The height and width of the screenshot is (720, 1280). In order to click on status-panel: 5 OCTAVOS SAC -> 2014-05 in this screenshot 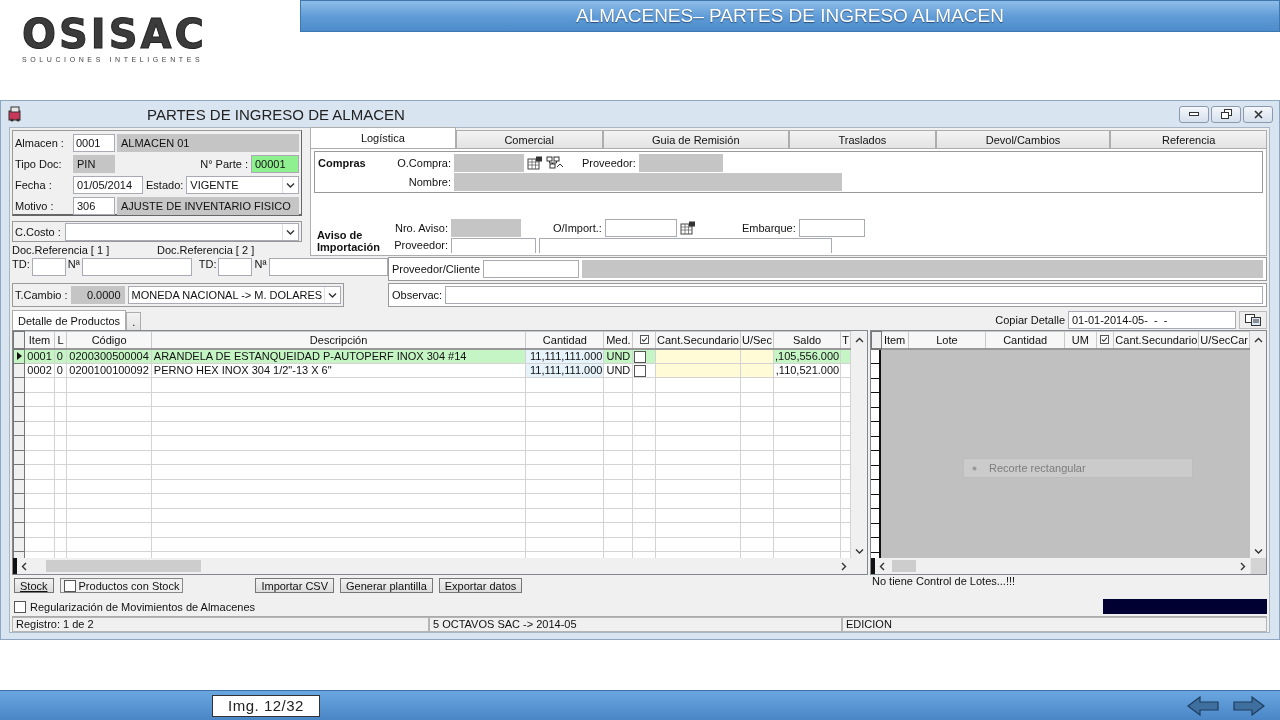, I will do `click(635, 624)`.